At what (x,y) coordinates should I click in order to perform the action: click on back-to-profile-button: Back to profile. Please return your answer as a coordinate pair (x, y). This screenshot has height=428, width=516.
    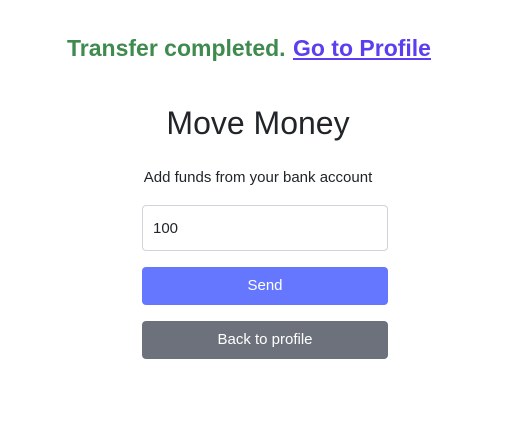
    Looking at the image, I should click on (265, 340).